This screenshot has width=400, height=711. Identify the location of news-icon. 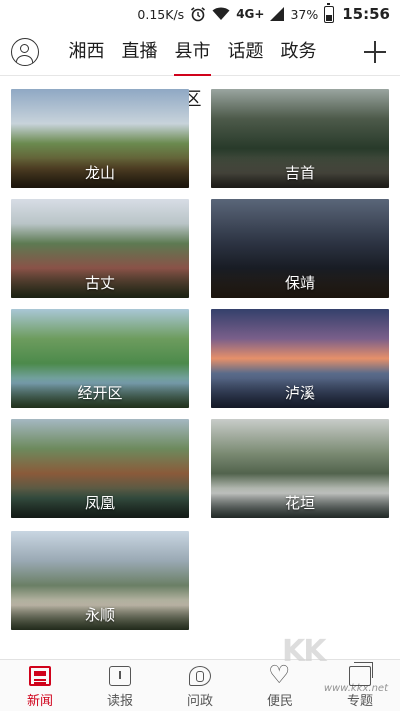
(40, 676).